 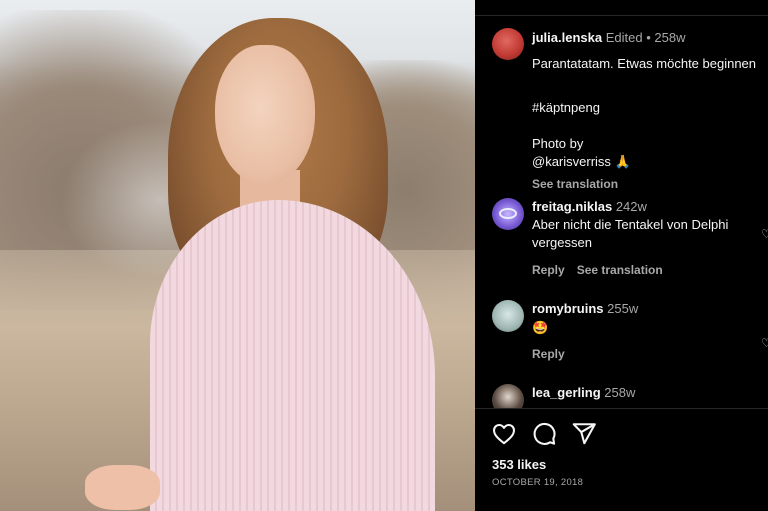 I want to click on caption-mention: @karisverriss 🙏, so click(x=581, y=162).